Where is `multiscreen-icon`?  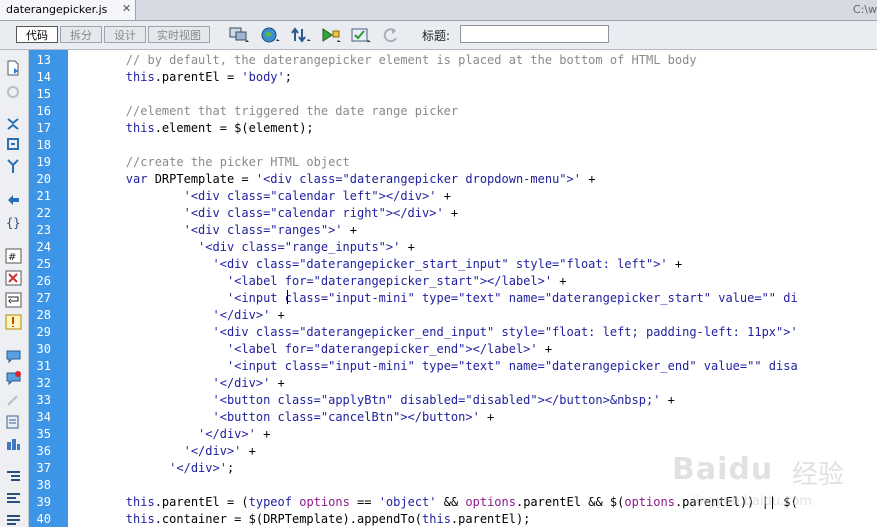 multiscreen-icon is located at coordinates (239, 35).